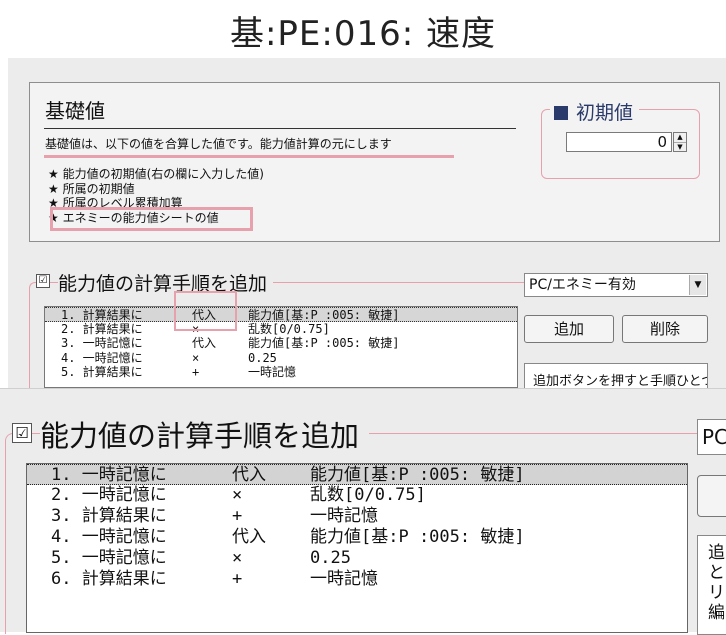  I want to click on title-underline, so click(280, 128).